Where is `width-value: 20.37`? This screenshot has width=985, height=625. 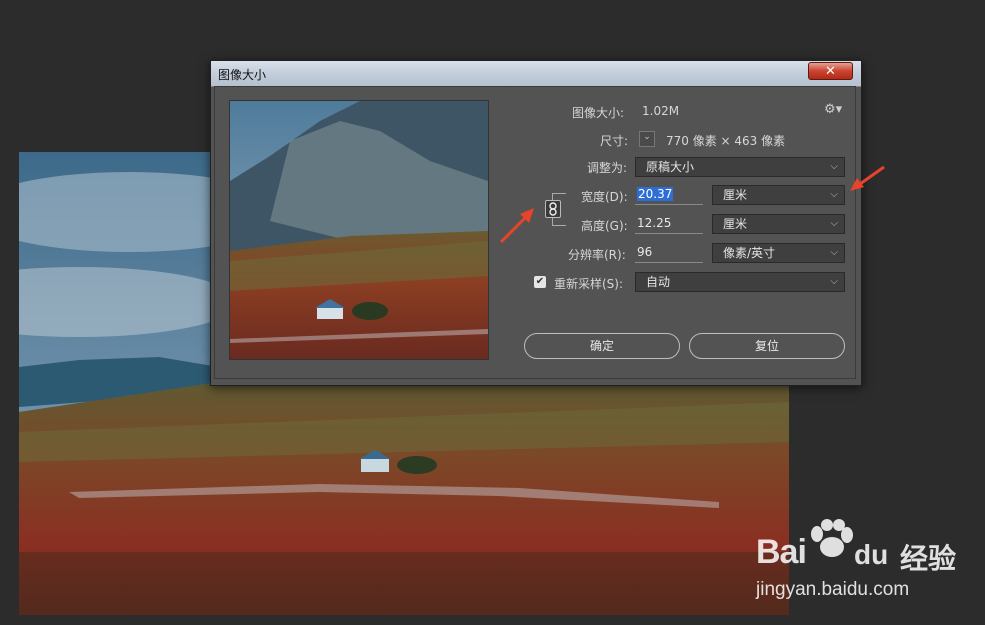
width-value: 20.37 is located at coordinates (655, 194).